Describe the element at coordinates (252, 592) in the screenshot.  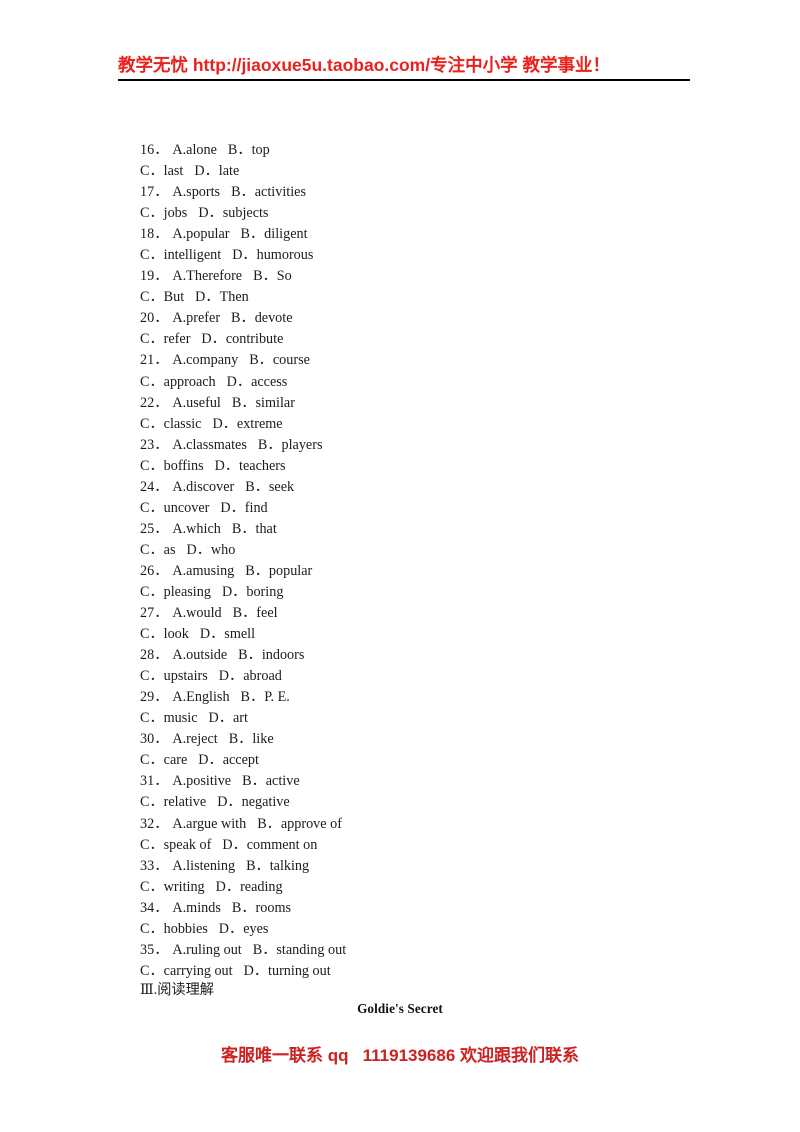
I see `option-d: D．boring` at that location.